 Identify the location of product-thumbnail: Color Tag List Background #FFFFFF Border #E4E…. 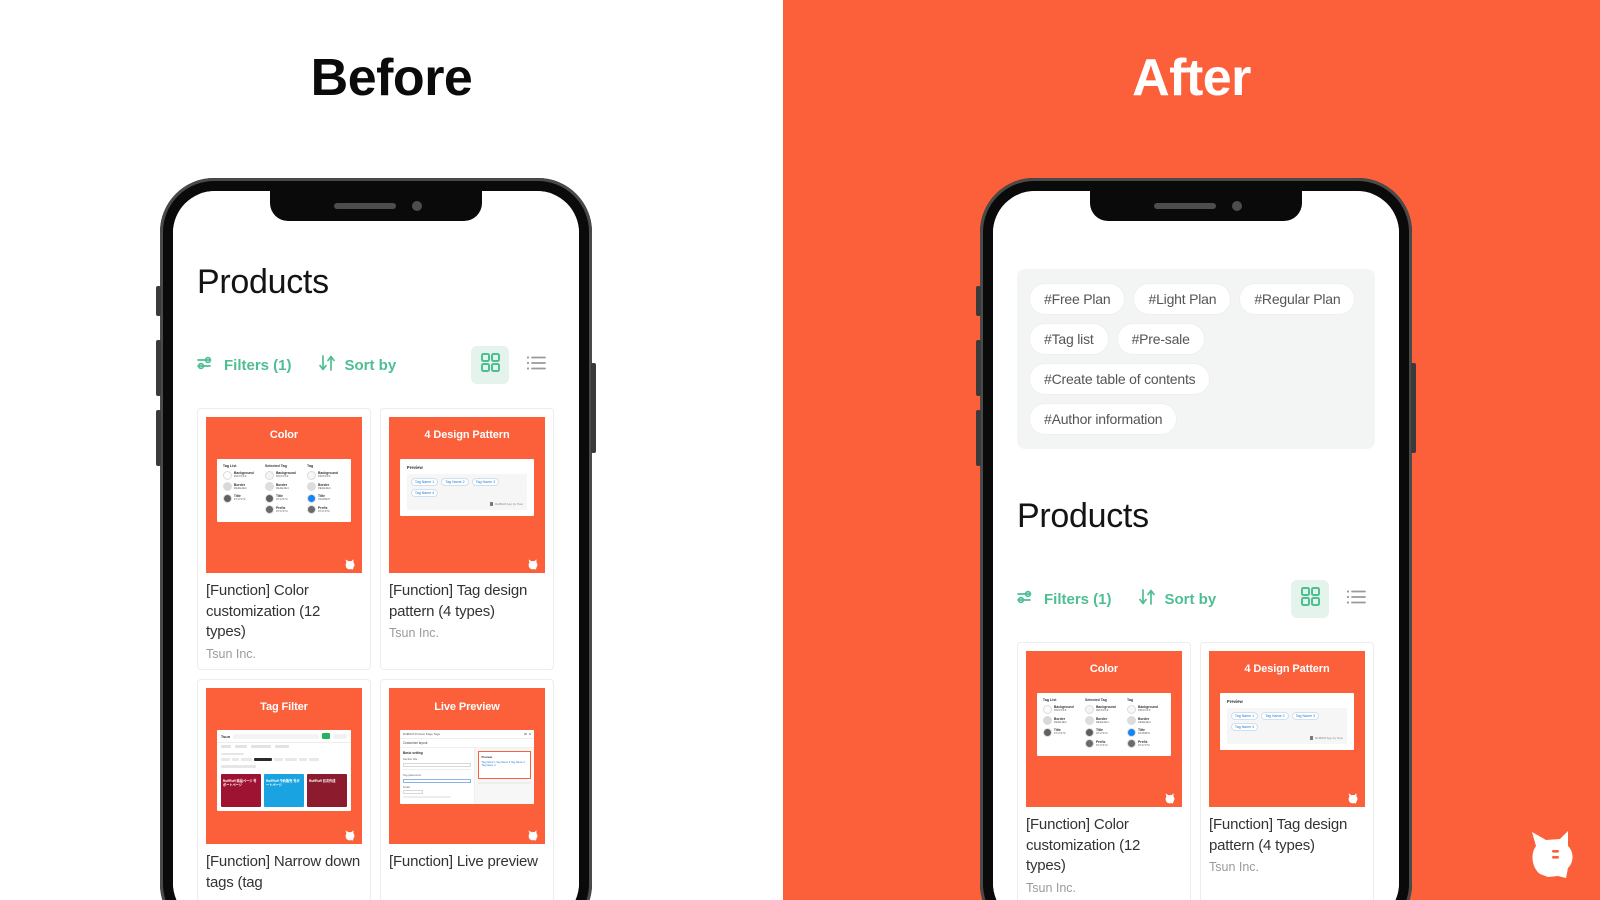
(1104, 729).